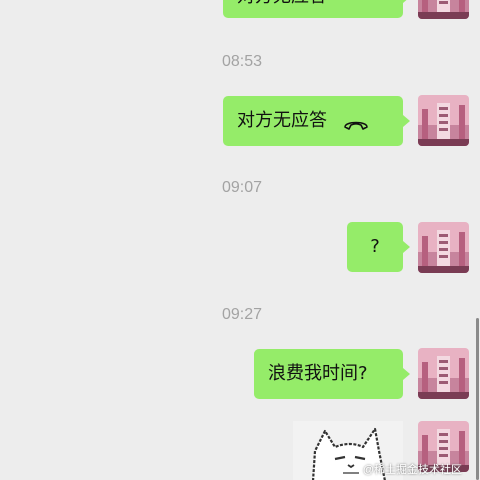  I want to click on message-text: 浪费我时间?, so click(318, 373).